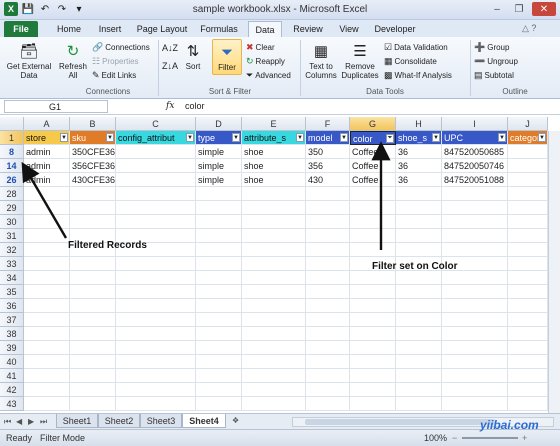 This screenshot has width=560, height=446. Describe the element at coordinates (227, 57) in the screenshot. I see `filter-button: ⏷ Filter` at that location.